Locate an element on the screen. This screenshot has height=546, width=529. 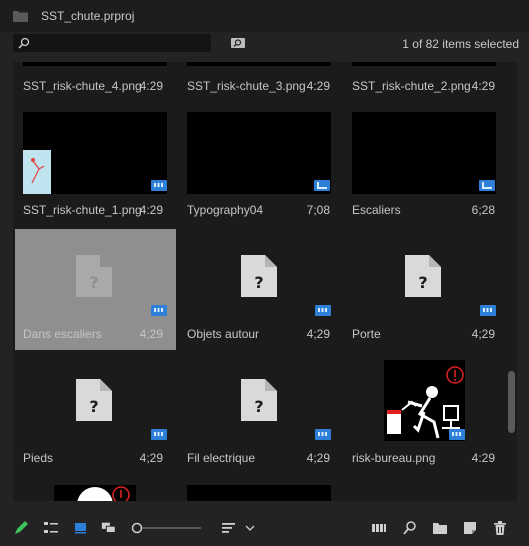
zoom-slider is located at coordinates (167, 528).